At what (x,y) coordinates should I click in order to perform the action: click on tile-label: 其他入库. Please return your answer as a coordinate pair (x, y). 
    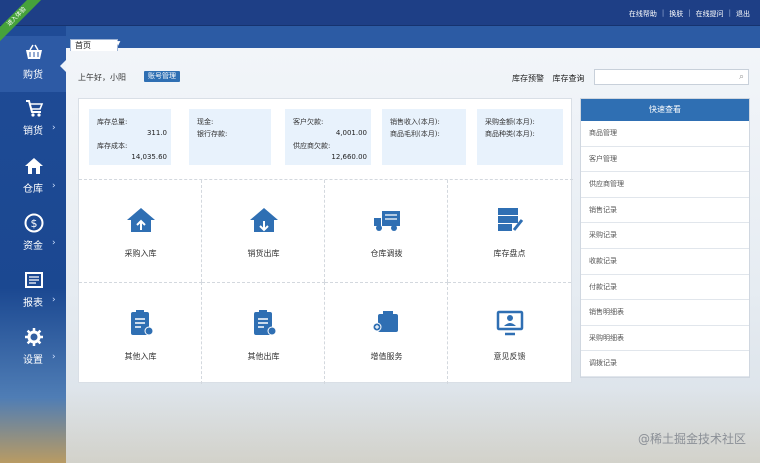
    Looking at the image, I should click on (140, 356).